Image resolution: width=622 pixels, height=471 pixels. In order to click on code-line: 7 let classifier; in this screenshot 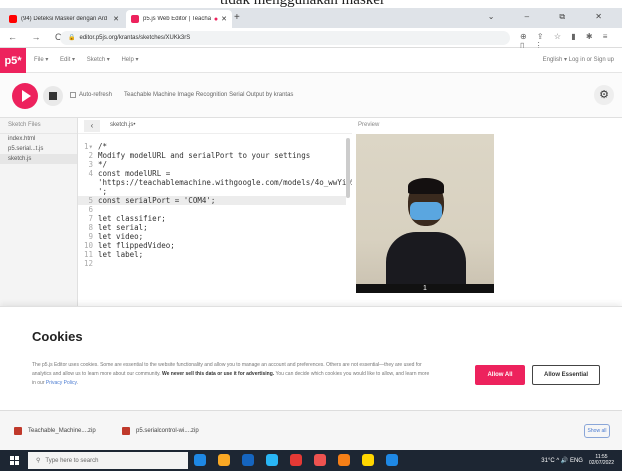, I will do `click(212, 218)`.